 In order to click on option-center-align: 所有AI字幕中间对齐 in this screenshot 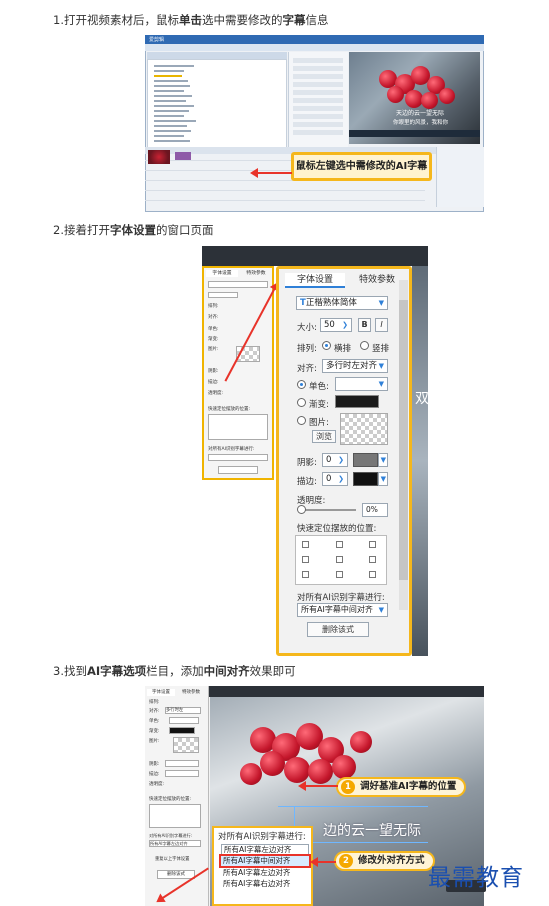, I will do `click(265, 861)`.